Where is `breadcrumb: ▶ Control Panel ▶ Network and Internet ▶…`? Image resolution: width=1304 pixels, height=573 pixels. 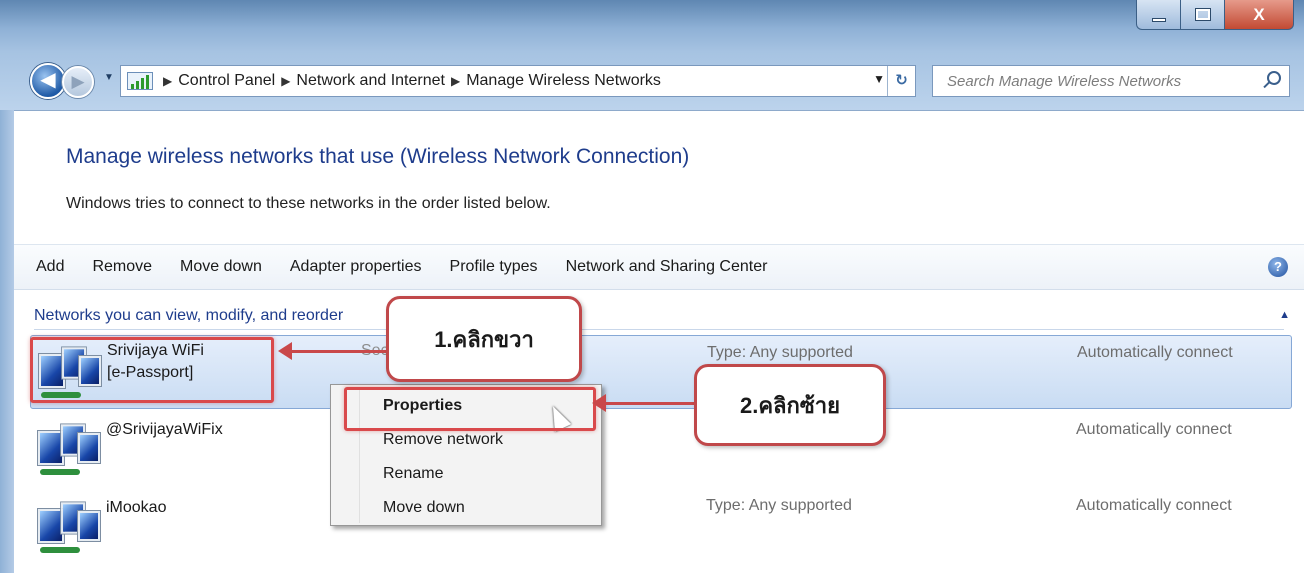
breadcrumb: ▶ Control Panel ▶ Network and Internet ▶… is located at coordinates (391, 81).